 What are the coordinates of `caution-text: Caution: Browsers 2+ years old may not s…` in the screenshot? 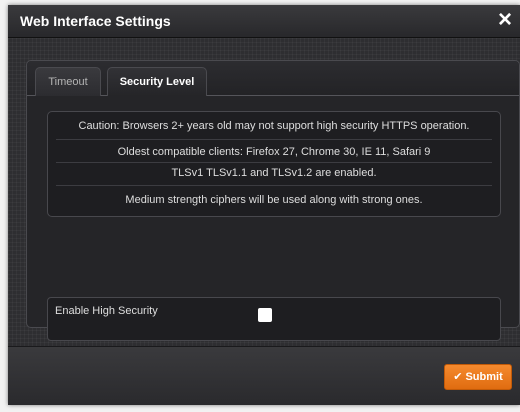 It's located at (274, 126).